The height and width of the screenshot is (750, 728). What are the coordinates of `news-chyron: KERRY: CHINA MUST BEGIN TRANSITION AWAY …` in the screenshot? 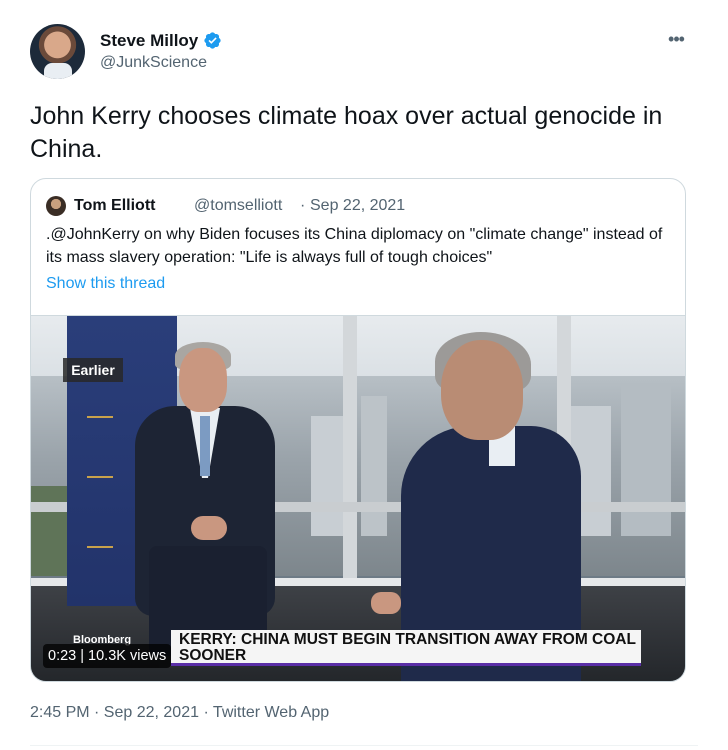 It's located at (406, 648).